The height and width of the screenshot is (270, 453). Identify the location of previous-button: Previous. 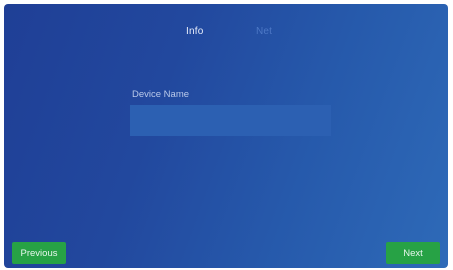
(39, 253).